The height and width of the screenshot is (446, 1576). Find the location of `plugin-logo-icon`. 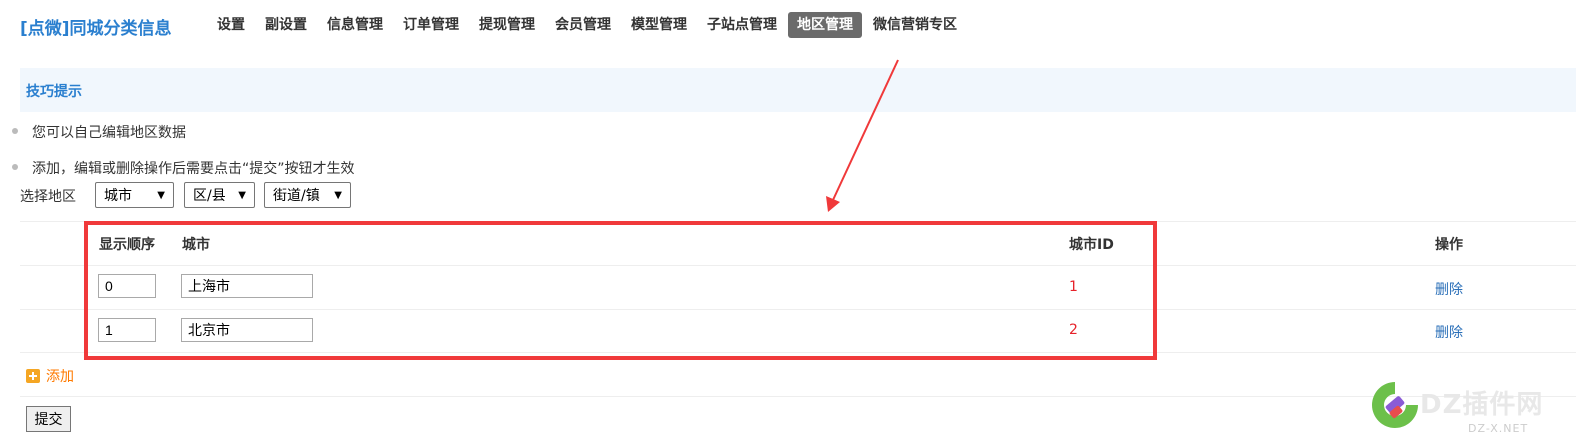

plugin-logo-icon is located at coordinates (1395, 405).